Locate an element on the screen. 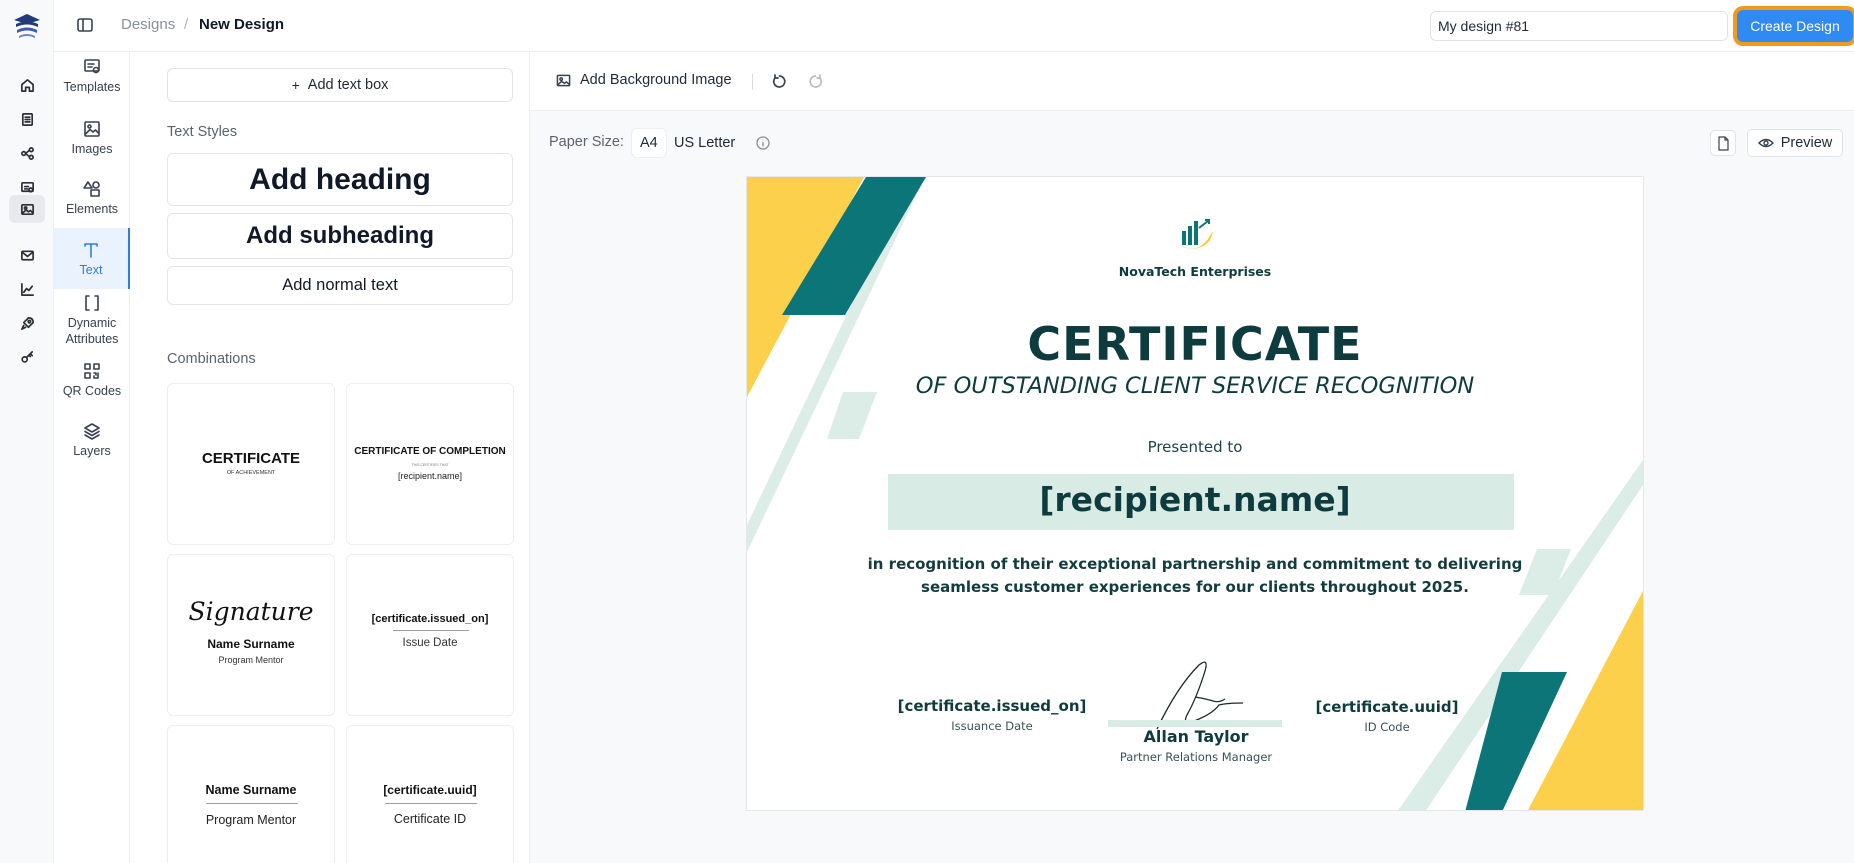 The height and width of the screenshot is (863, 1854). qr-icon is located at coordinates (92, 371).